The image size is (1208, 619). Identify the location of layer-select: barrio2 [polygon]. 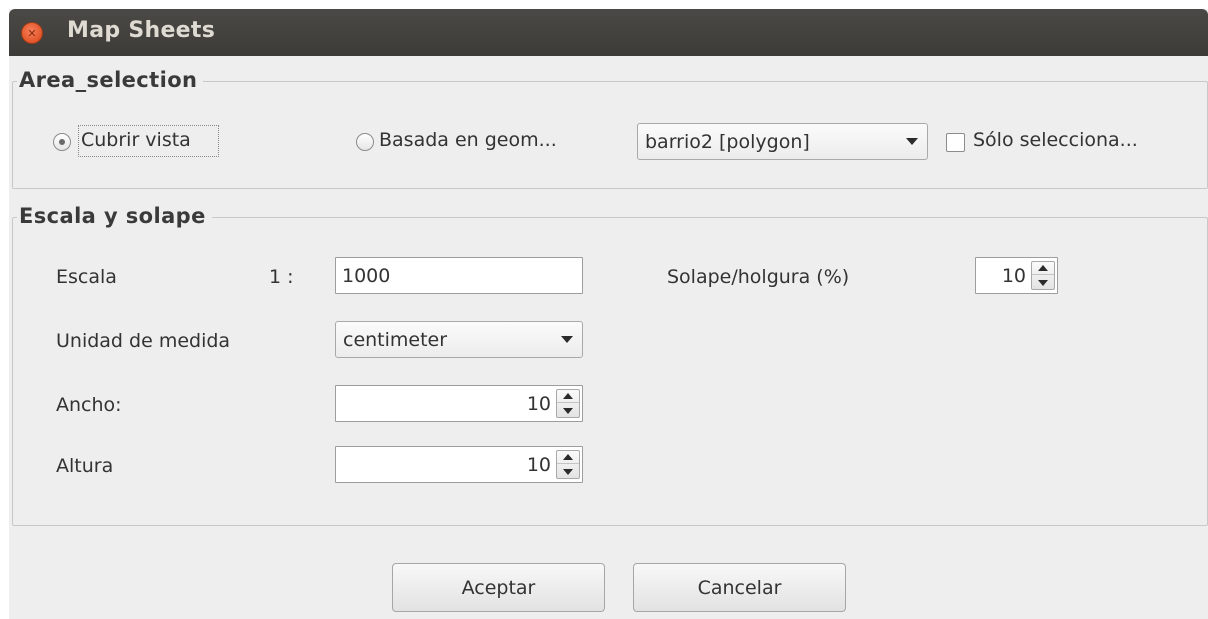
(782, 141).